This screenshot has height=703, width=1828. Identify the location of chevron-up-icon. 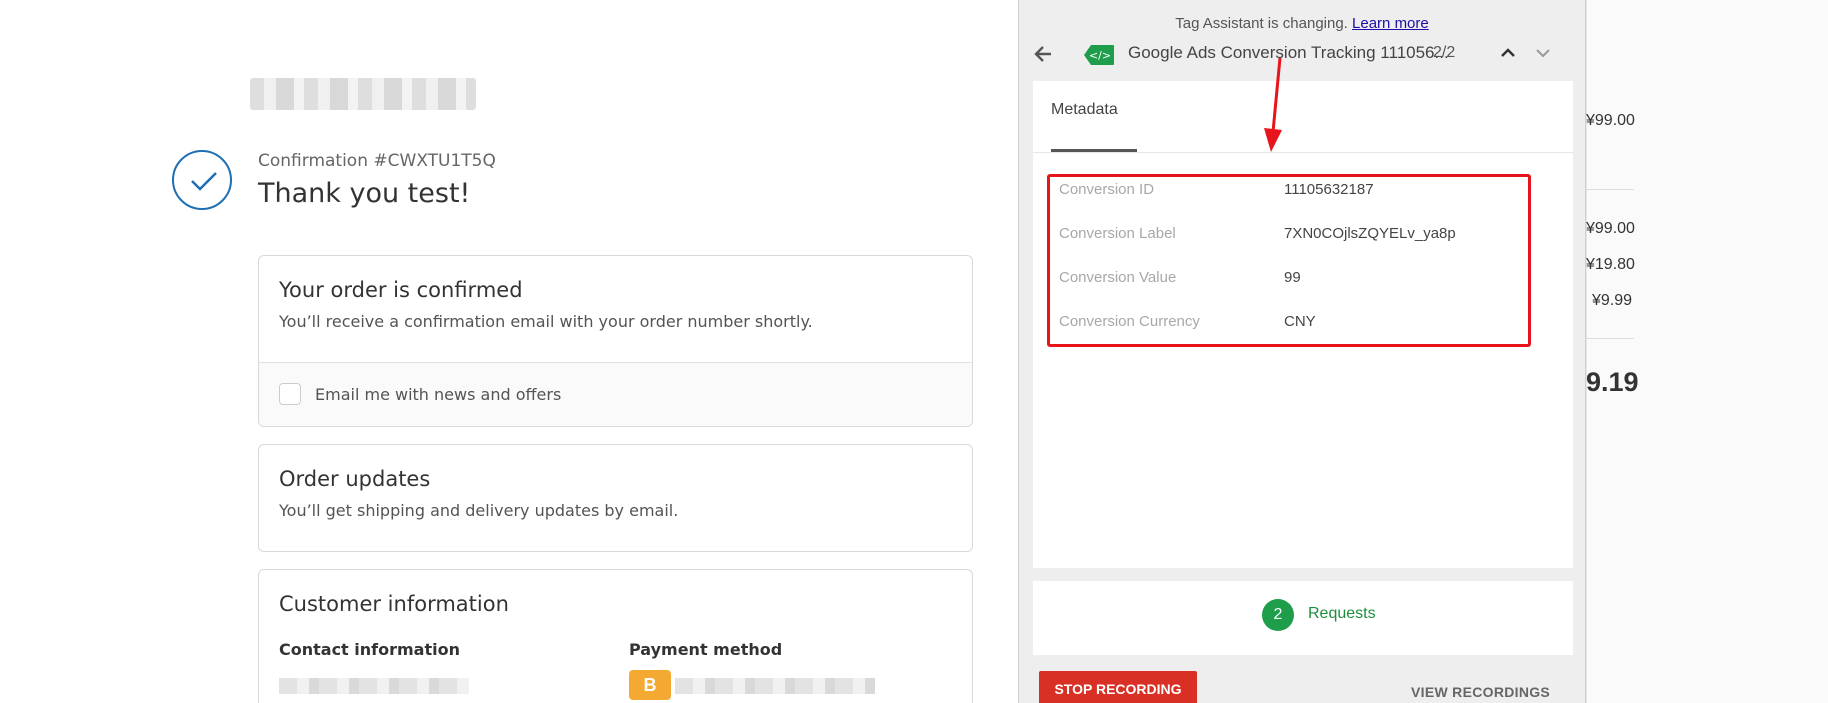
(1508, 53).